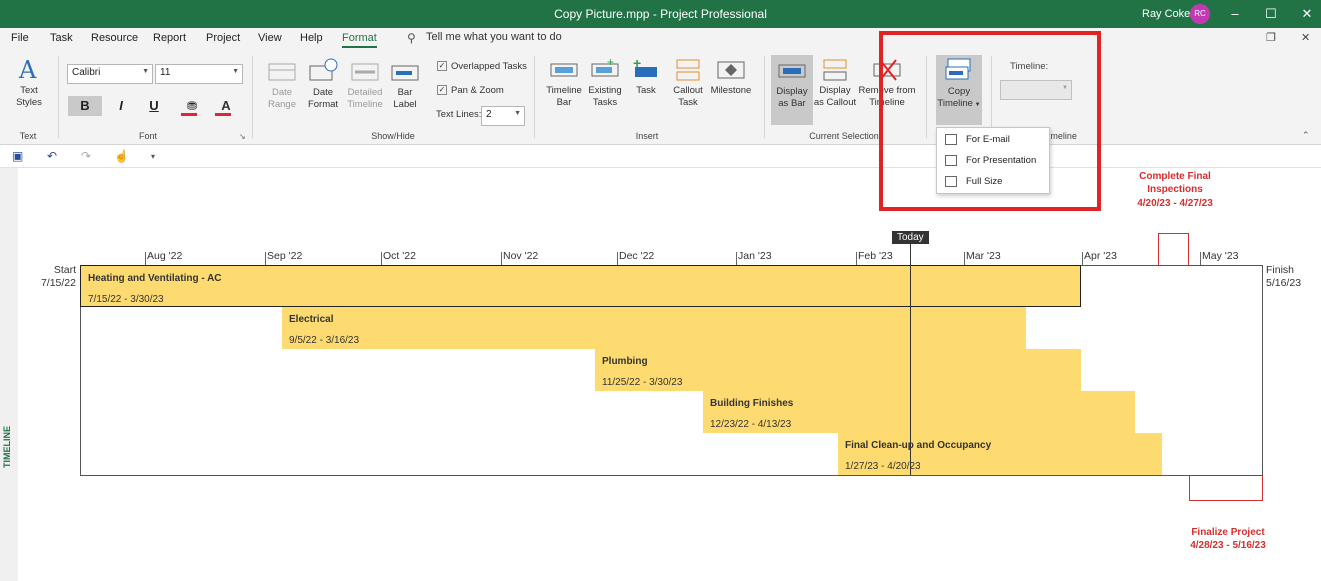 The width and height of the screenshot is (1321, 581). Describe the element at coordinates (564, 82) in the screenshot. I see `timeline-bar-button: Timeline Bar` at that location.